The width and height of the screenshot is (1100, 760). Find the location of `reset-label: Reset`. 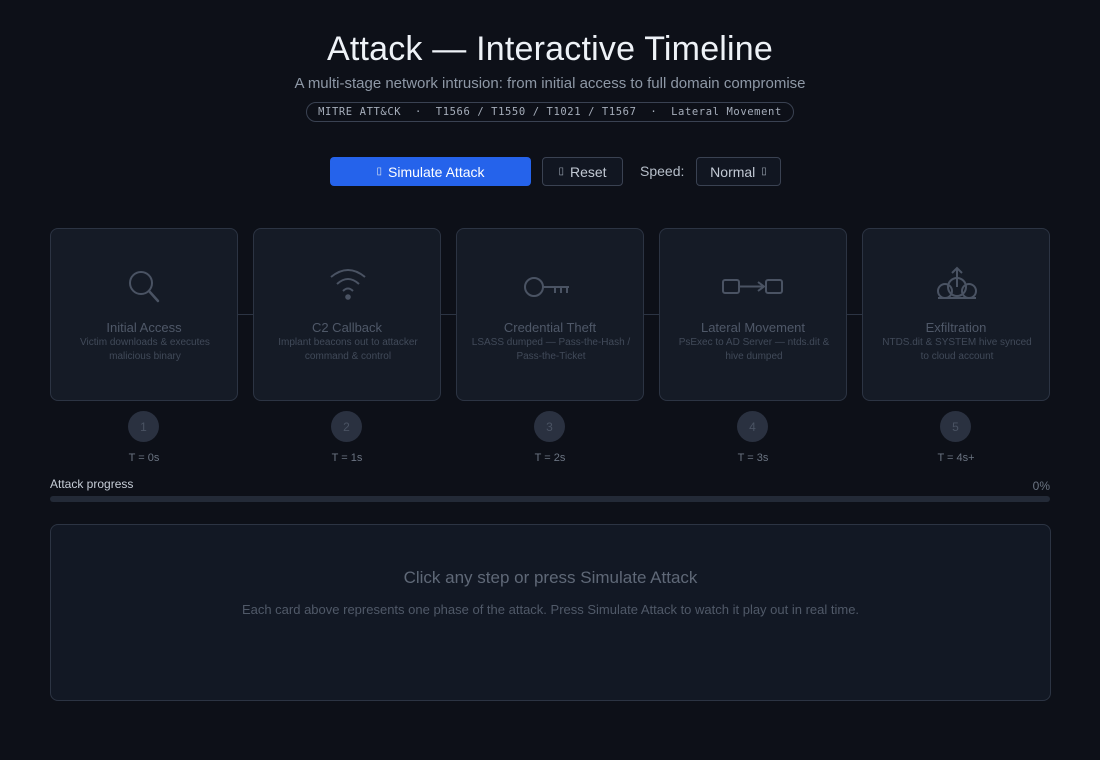

reset-label: Reset is located at coordinates (588, 171).